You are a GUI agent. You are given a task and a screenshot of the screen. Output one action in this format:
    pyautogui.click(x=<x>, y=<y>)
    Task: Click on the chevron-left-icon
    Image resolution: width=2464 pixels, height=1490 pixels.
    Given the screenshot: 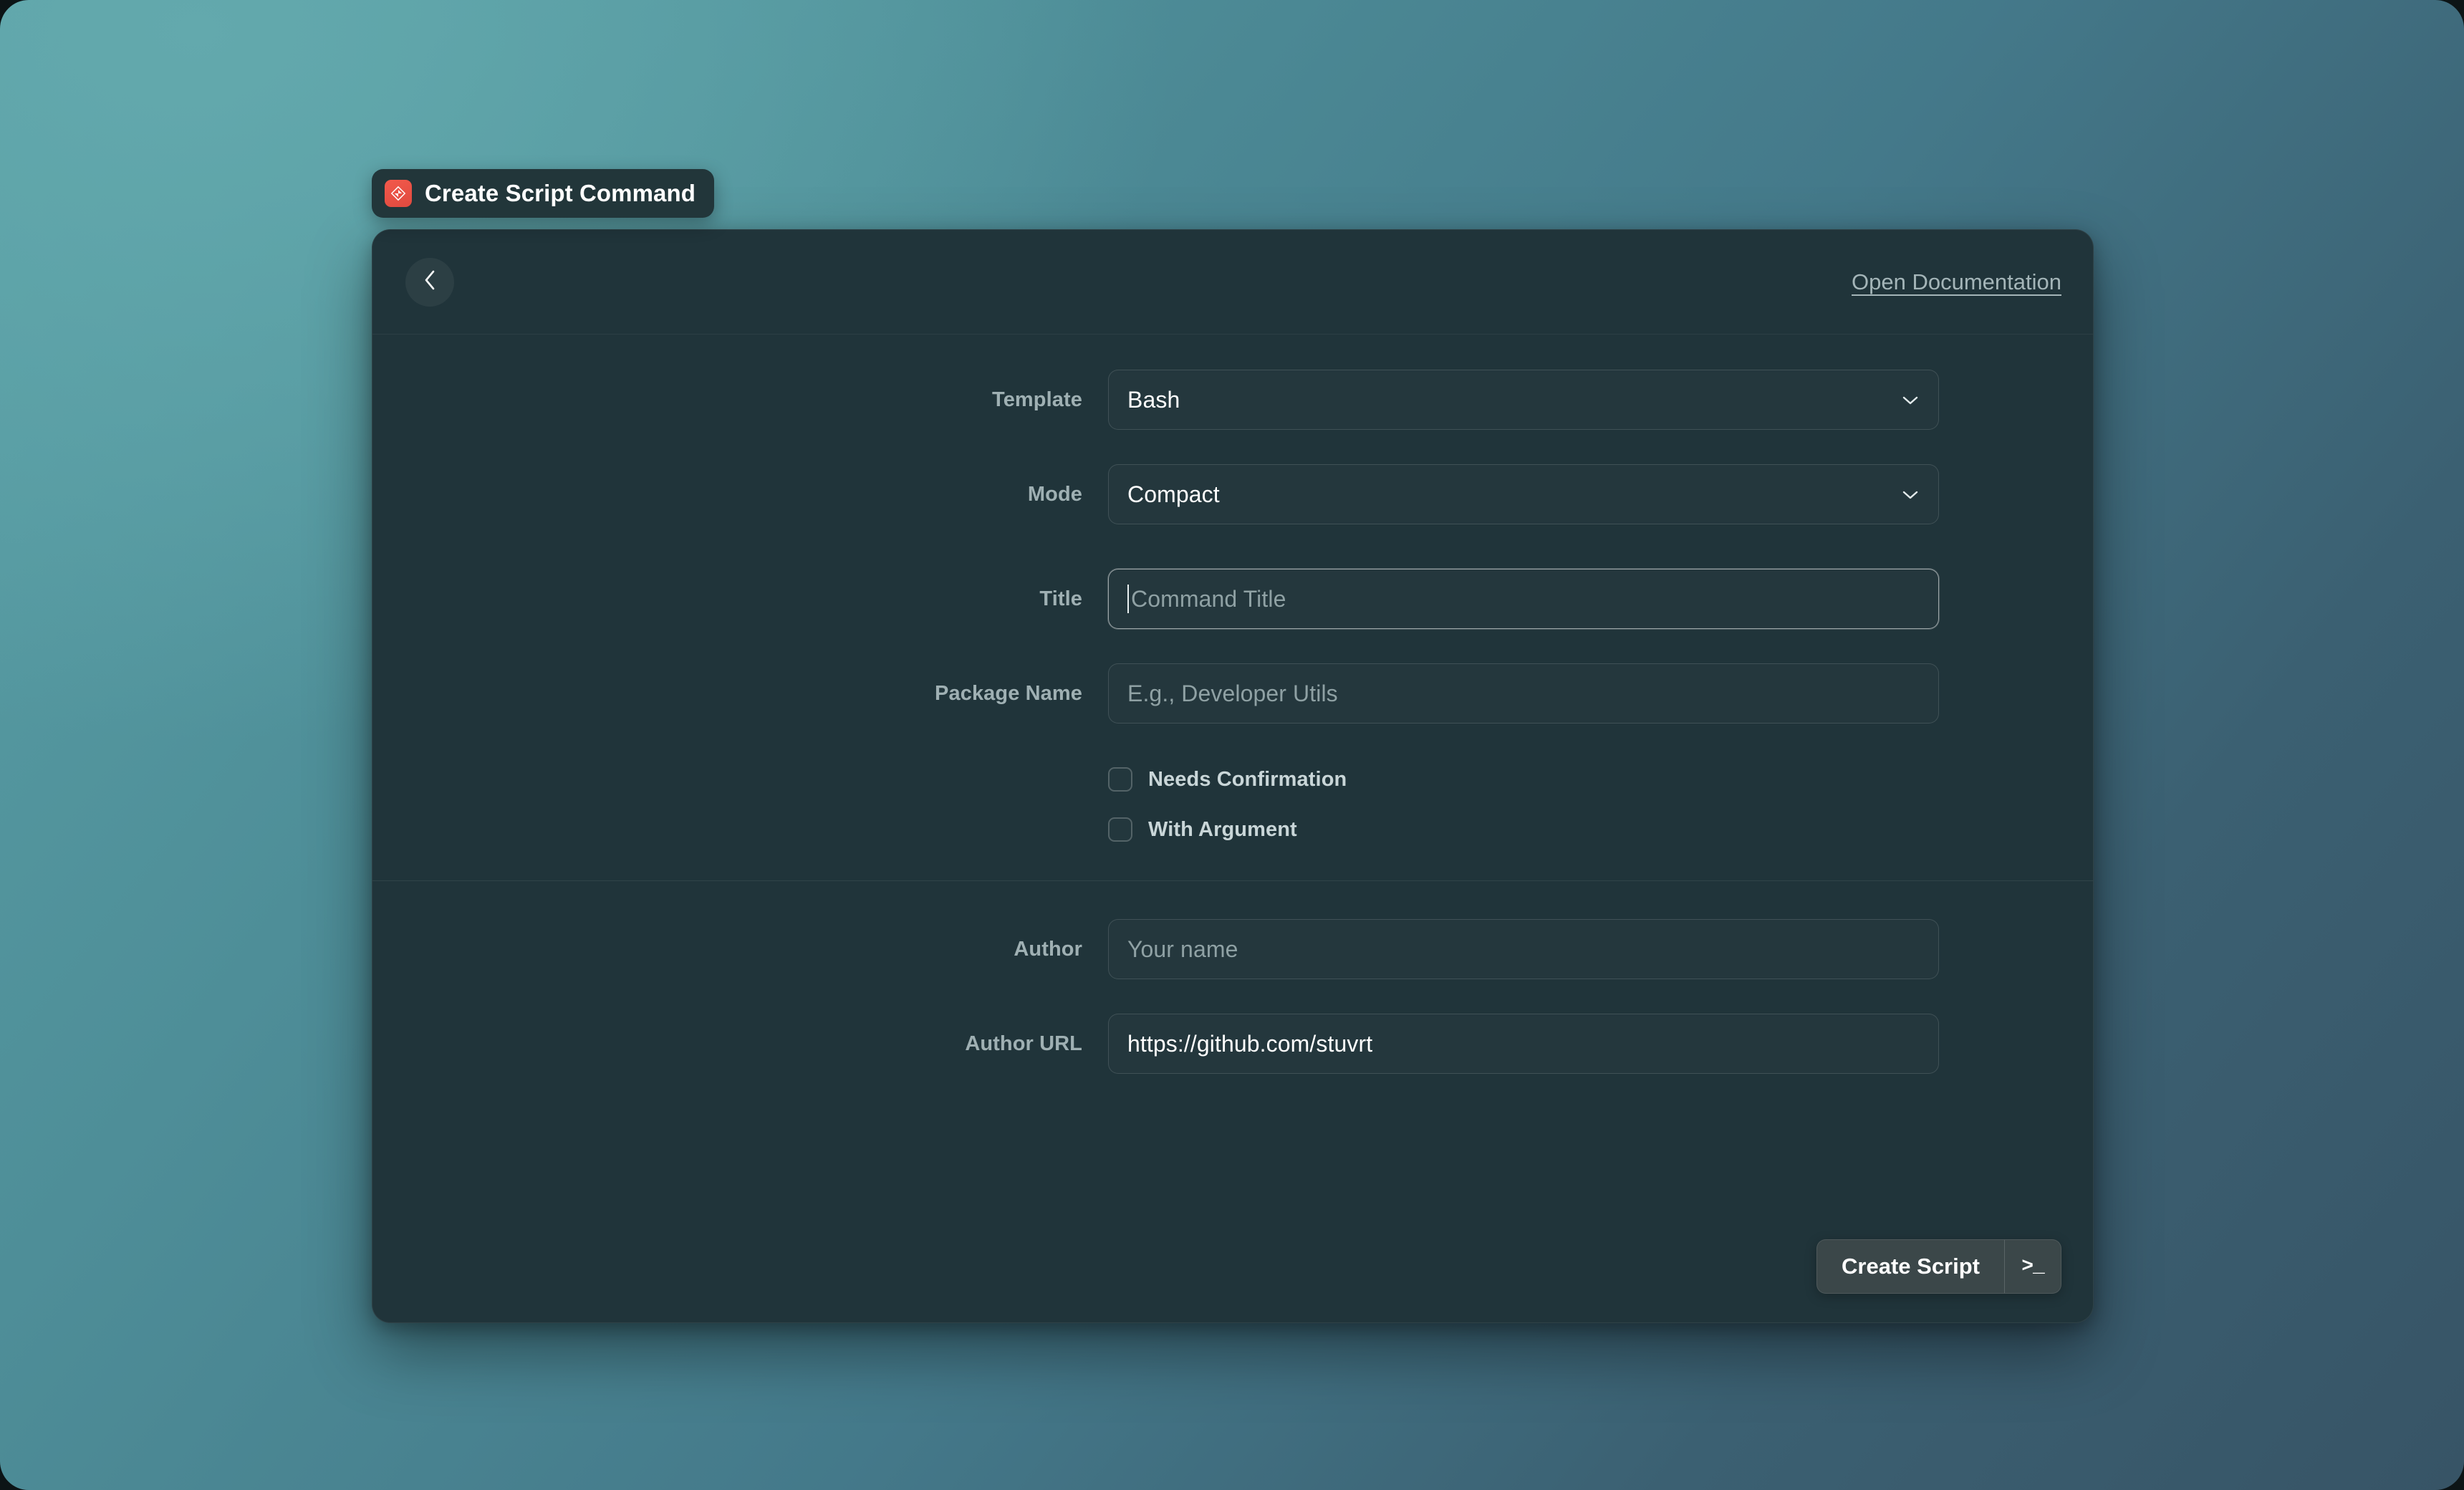 What is the action you would take?
    pyautogui.click(x=430, y=282)
    